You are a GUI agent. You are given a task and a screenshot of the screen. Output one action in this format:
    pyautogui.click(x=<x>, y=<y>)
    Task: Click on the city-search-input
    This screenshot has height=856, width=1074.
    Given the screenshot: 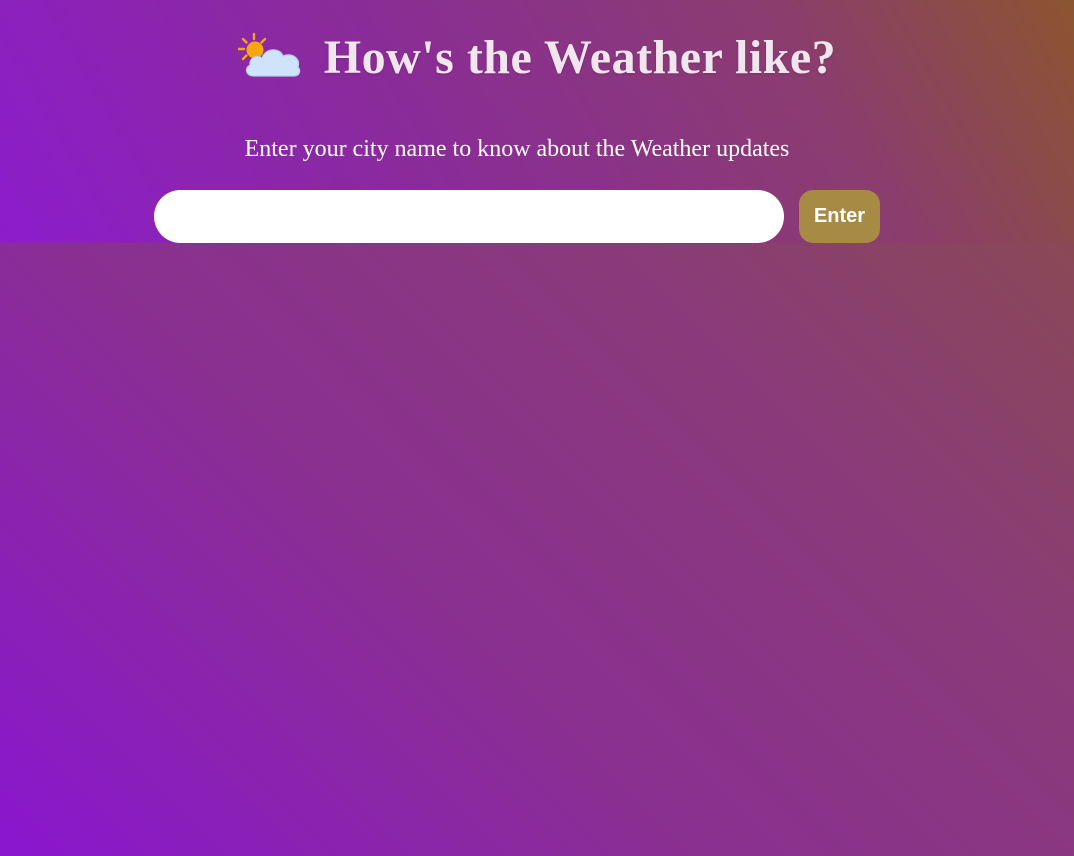 What is the action you would take?
    pyautogui.click(x=469, y=216)
    